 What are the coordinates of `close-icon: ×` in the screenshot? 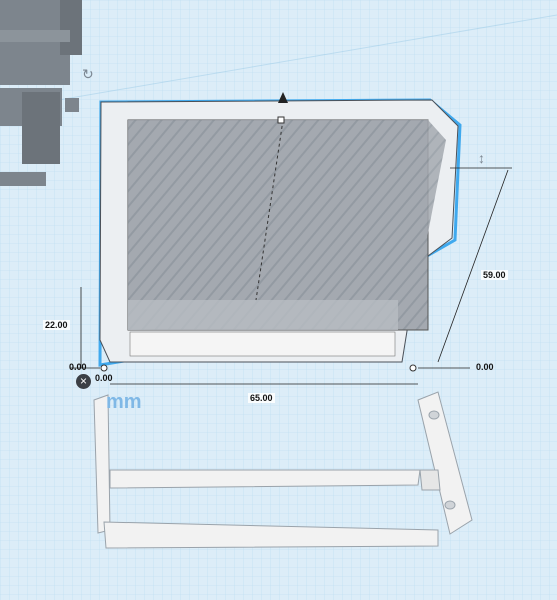 It's located at (83, 381).